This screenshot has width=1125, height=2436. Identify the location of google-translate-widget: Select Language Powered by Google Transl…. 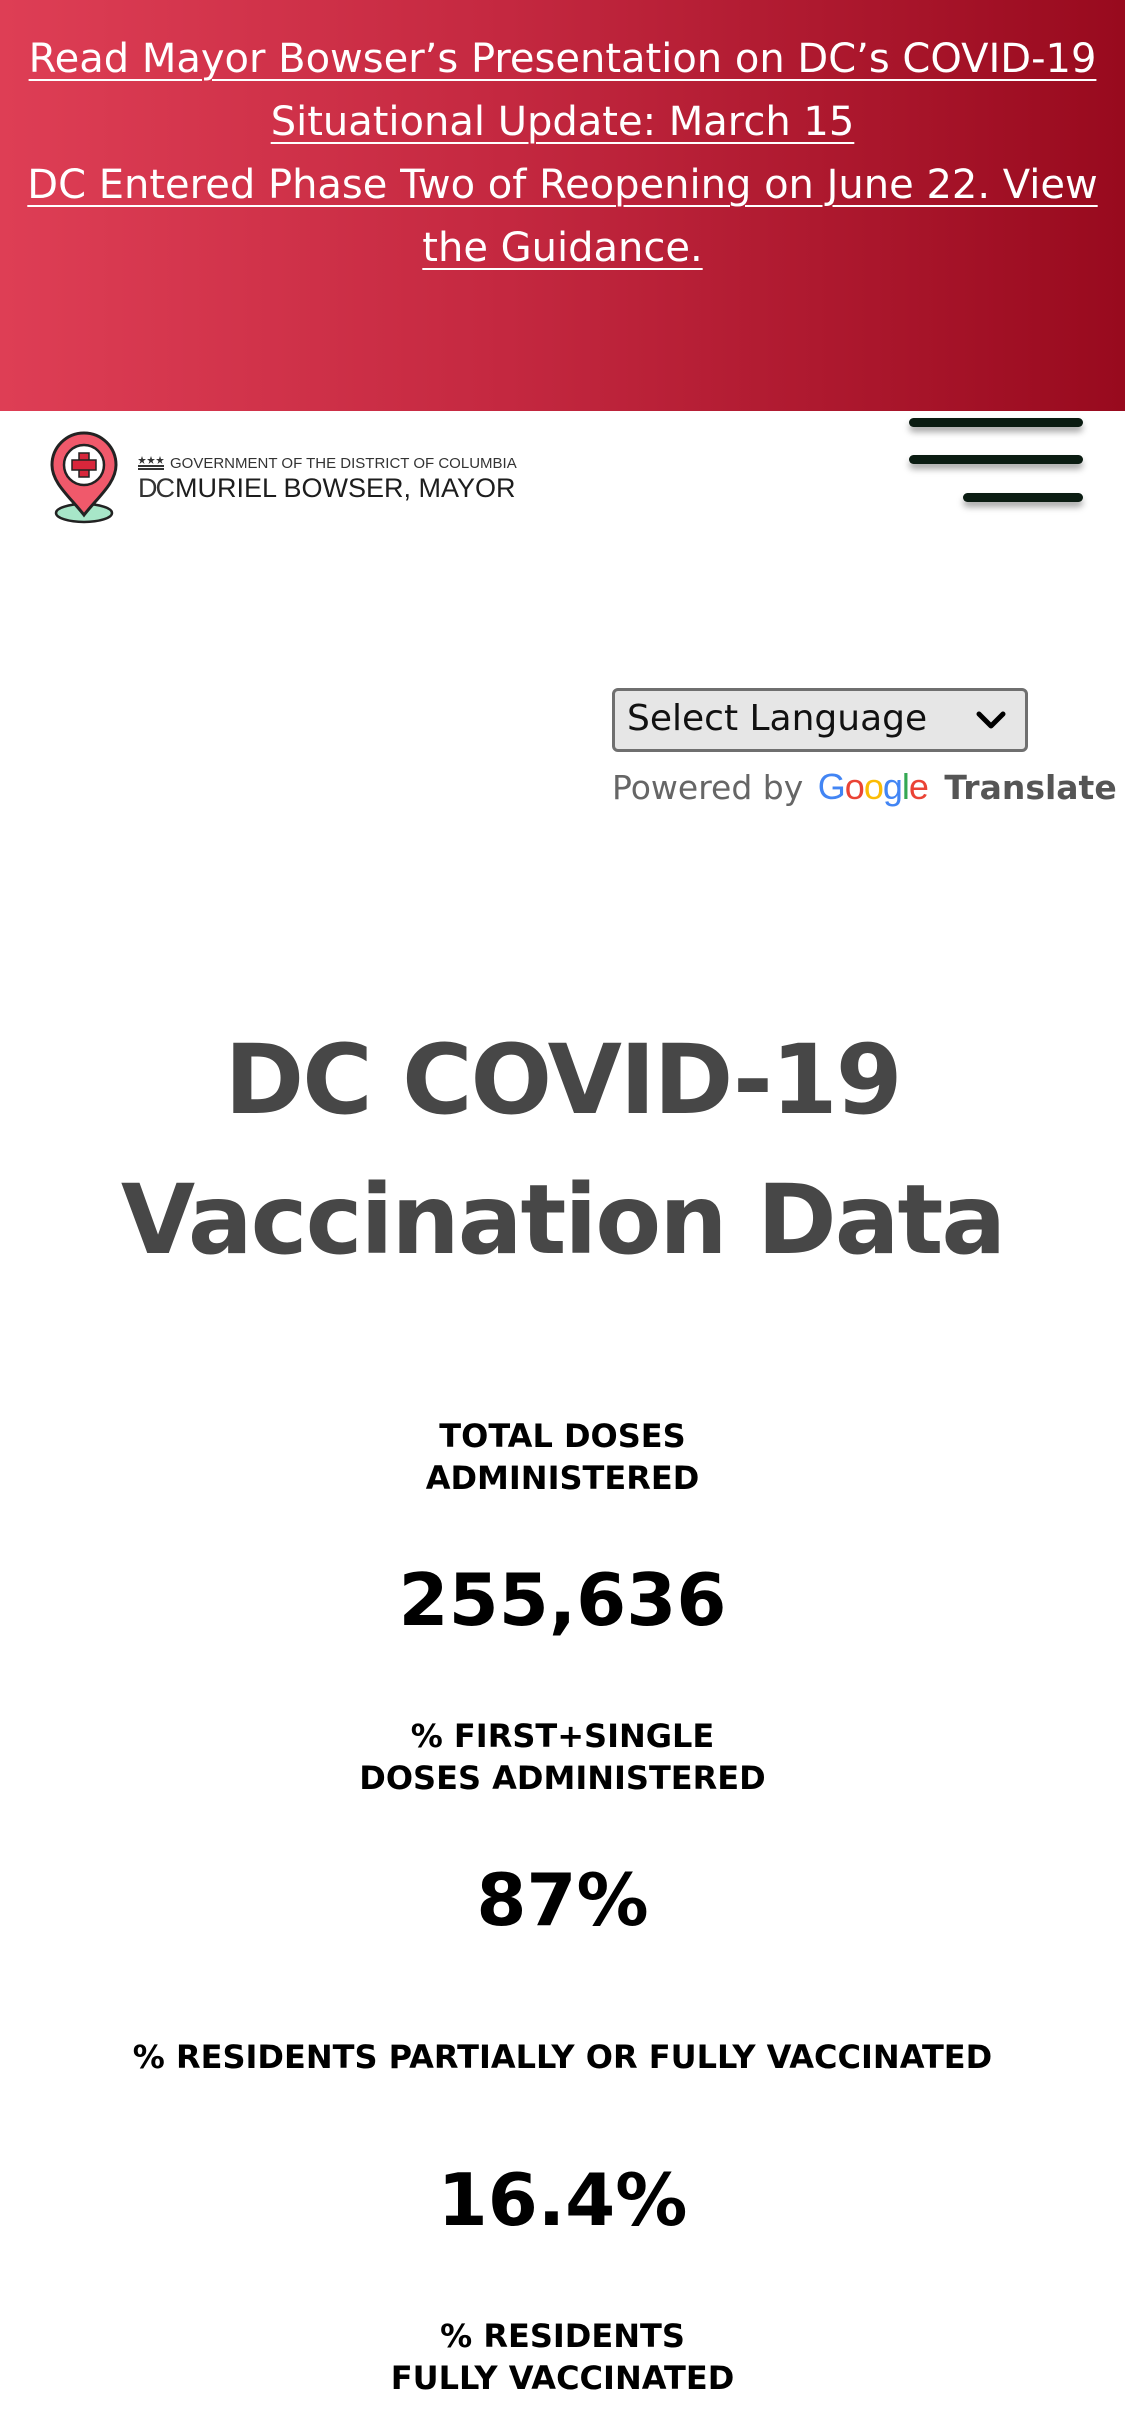
(864, 748).